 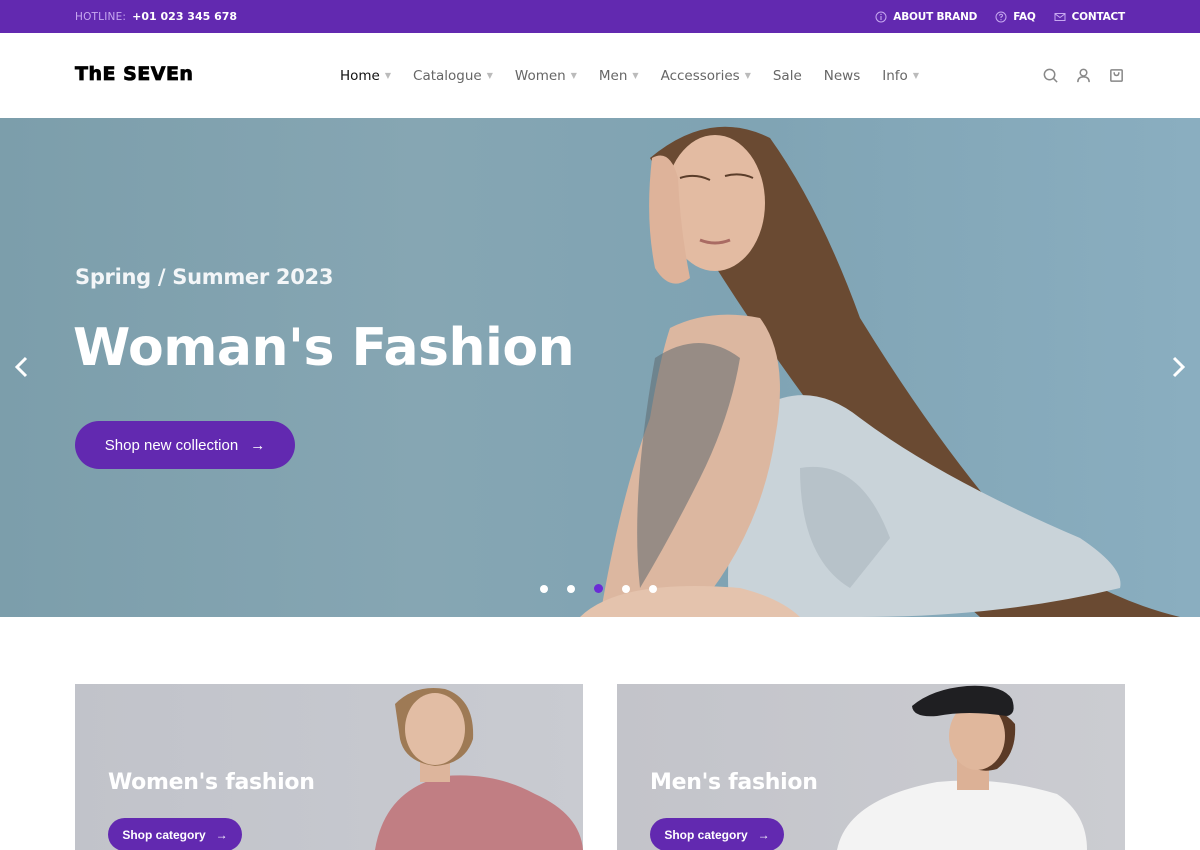 I want to click on nav-item-catalogue: Catalogue ▼, so click(x=453, y=76).